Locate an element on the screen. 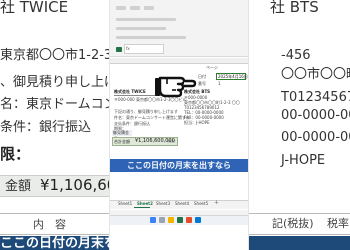  total-amount-label: 合計金額 is located at coordinates (122, 141).